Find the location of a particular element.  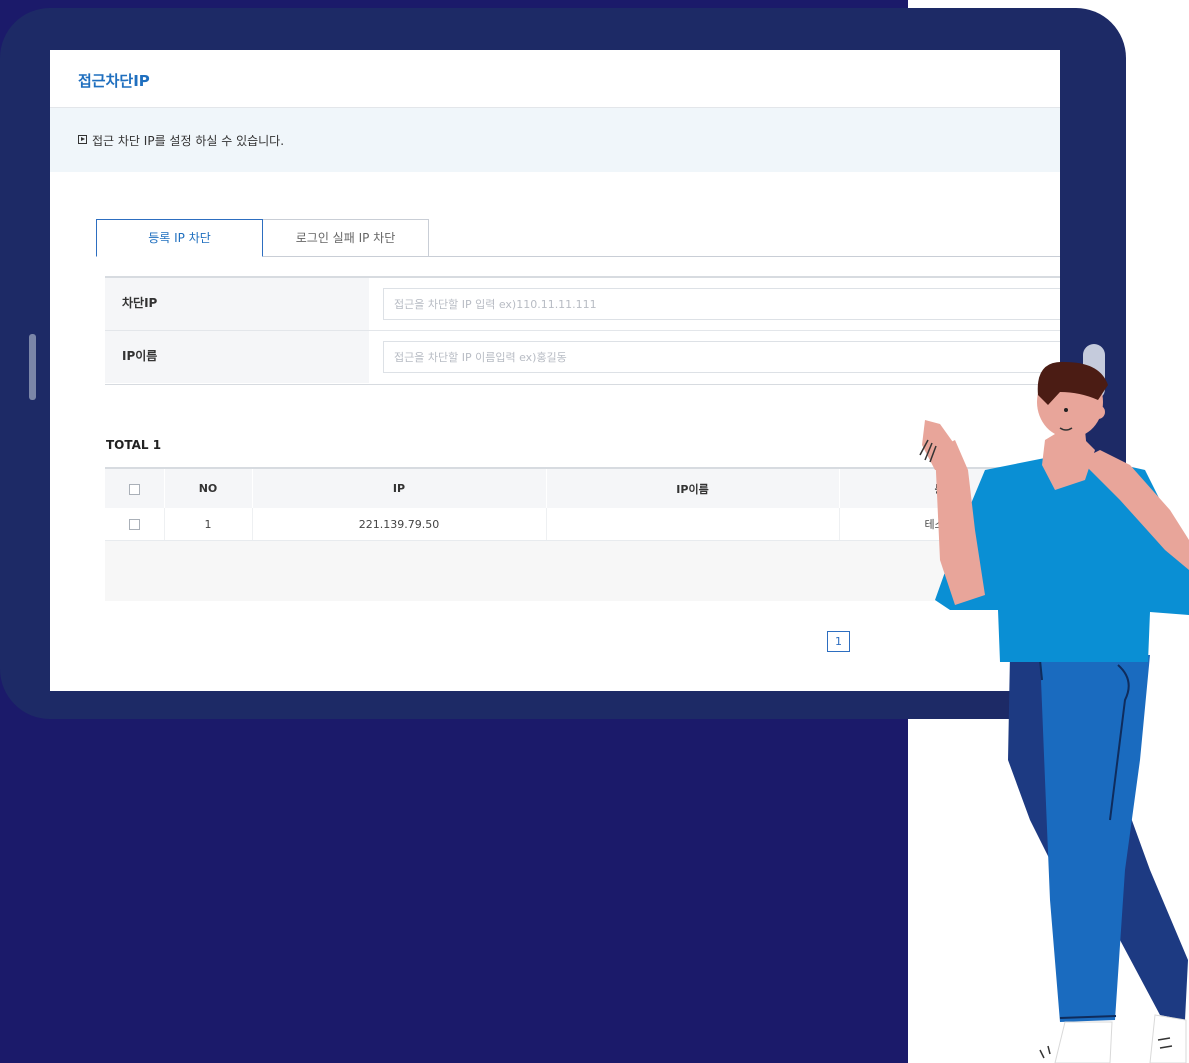

column-header-registrant: 등록자 is located at coordinates (949, 487).